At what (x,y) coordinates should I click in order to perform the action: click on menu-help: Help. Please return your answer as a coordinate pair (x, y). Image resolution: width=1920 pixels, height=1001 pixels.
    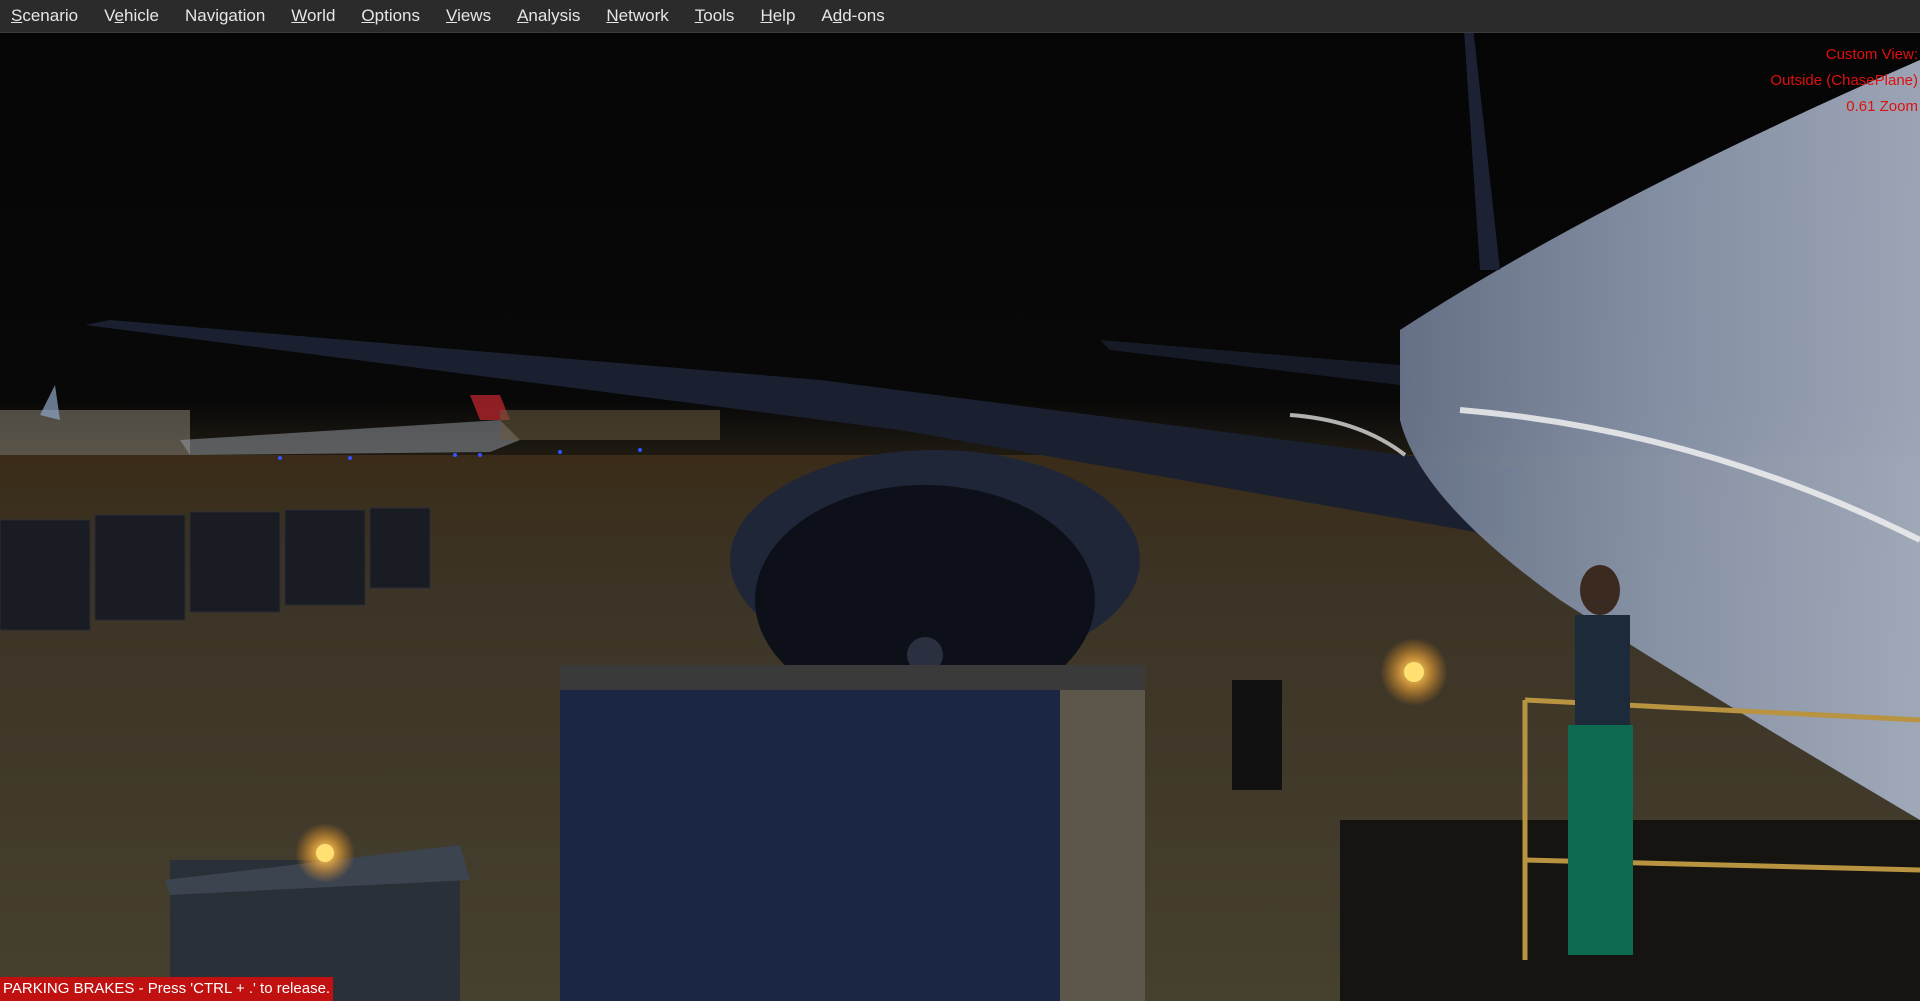
    Looking at the image, I should click on (777, 16).